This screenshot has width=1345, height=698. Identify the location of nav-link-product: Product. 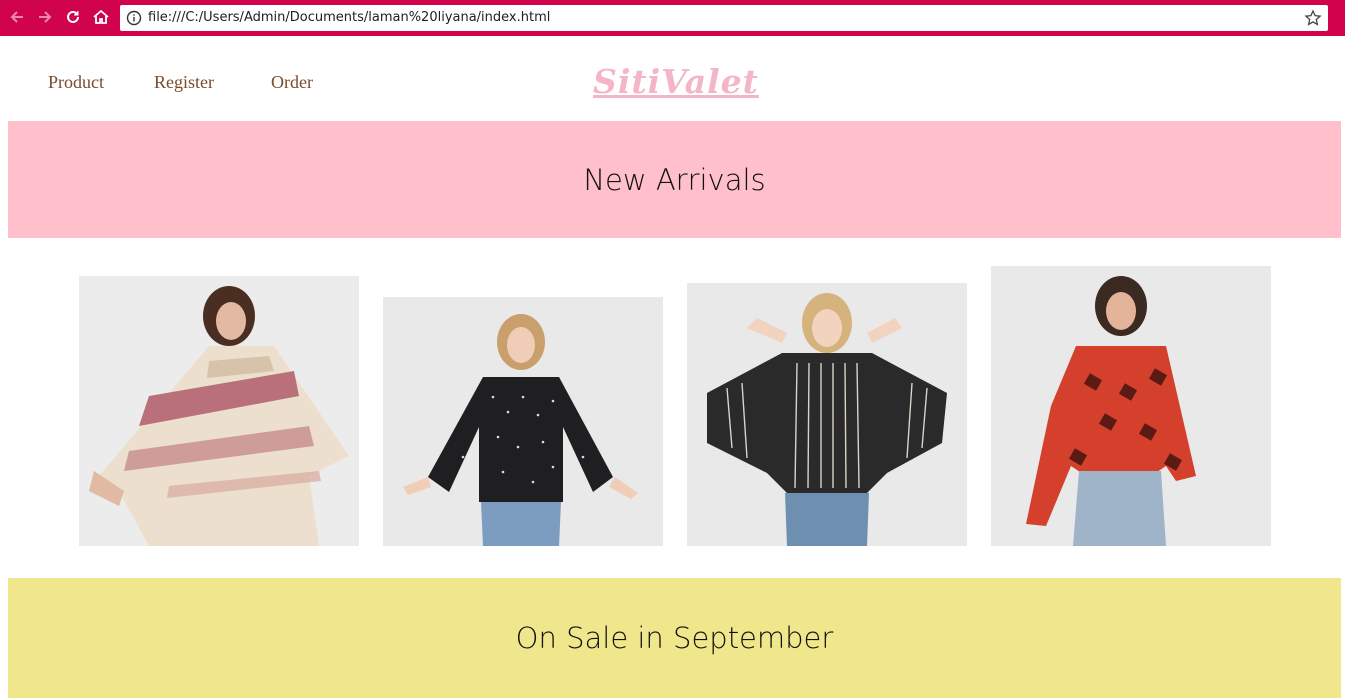
(76, 82).